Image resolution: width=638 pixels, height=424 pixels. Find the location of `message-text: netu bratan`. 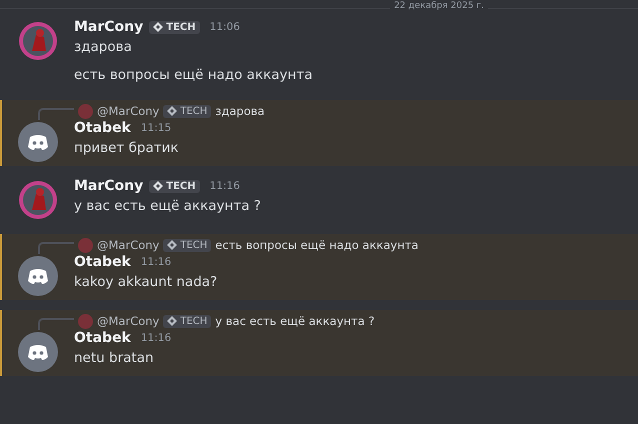

message-text: netu bratan is located at coordinates (114, 358).